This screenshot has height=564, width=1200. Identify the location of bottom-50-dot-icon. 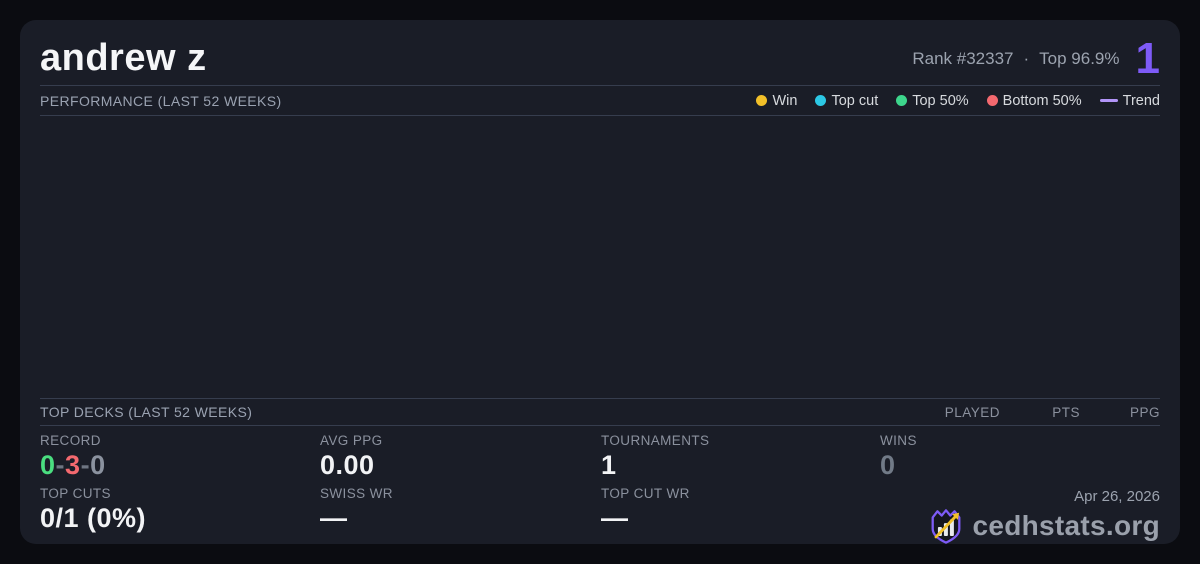
(992, 100).